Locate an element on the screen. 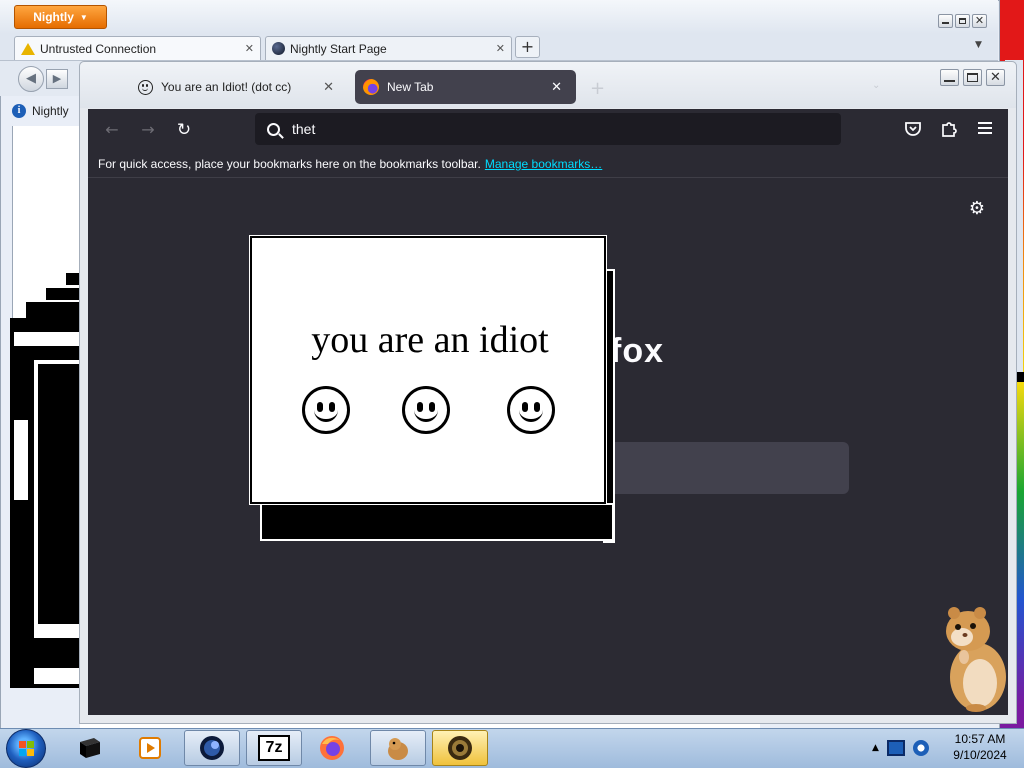 This screenshot has height=768, width=1024. taskbar-hamster-app is located at coordinates (398, 748).